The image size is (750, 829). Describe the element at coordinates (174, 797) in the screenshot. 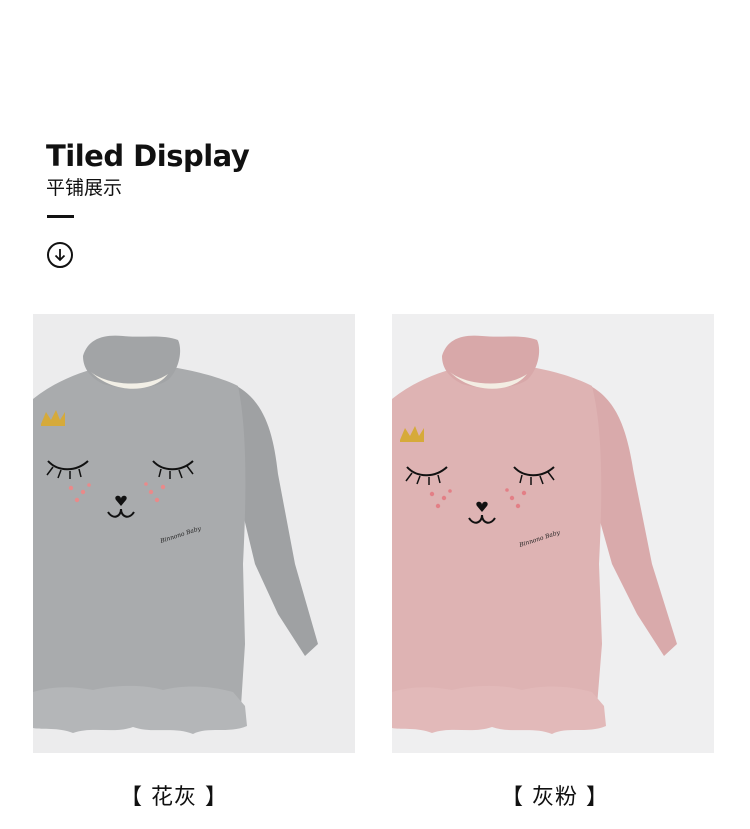

I see `product-caption-gray: 【 花灰 】` at that location.